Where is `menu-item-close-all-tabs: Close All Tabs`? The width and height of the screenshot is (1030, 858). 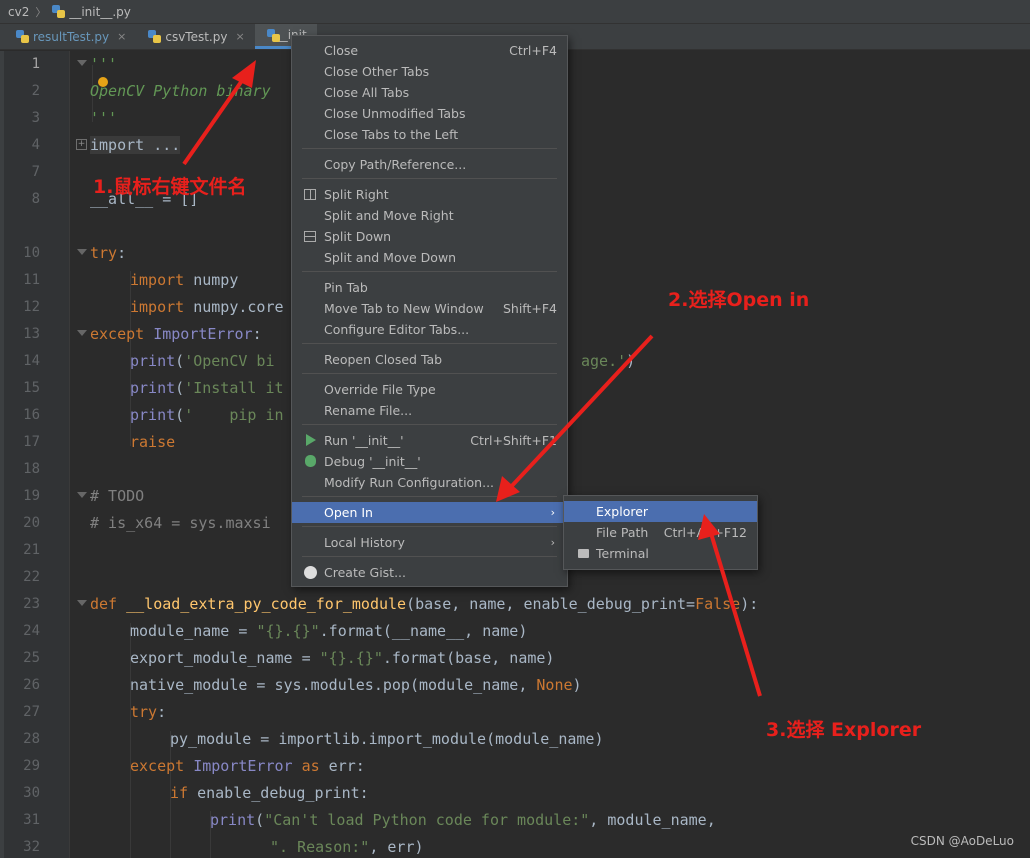
menu-item-close-all-tabs: Close All Tabs is located at coordinates (429, 92).